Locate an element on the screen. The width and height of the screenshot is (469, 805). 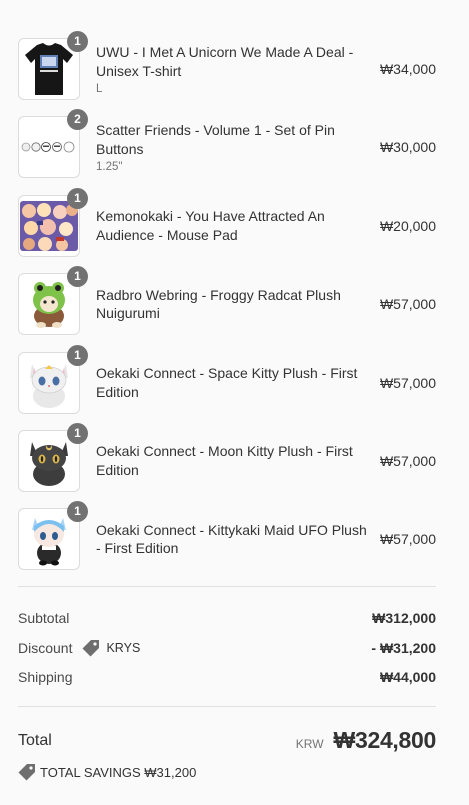
total-amount-group: KRW ₩324,800 is located at coordinates (366, 740).